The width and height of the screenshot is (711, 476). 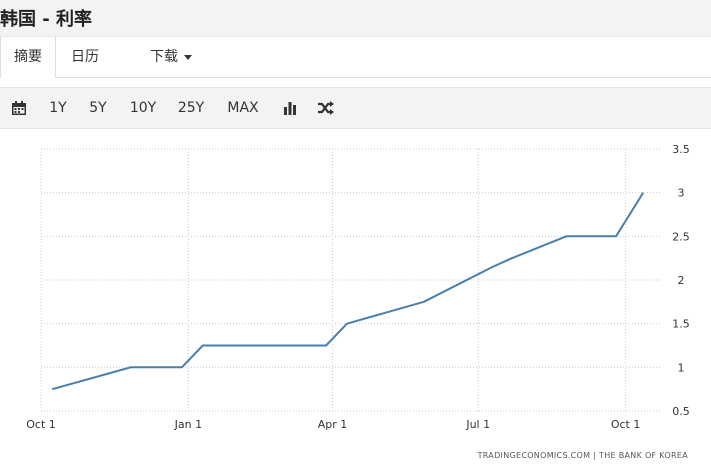 What do you see at coordinates (583, 455) in the screenshot?
I see `source-label: TRADINGECONOMICS.COM | THE BANK OF KOREA` at bounding box center [583, 455].